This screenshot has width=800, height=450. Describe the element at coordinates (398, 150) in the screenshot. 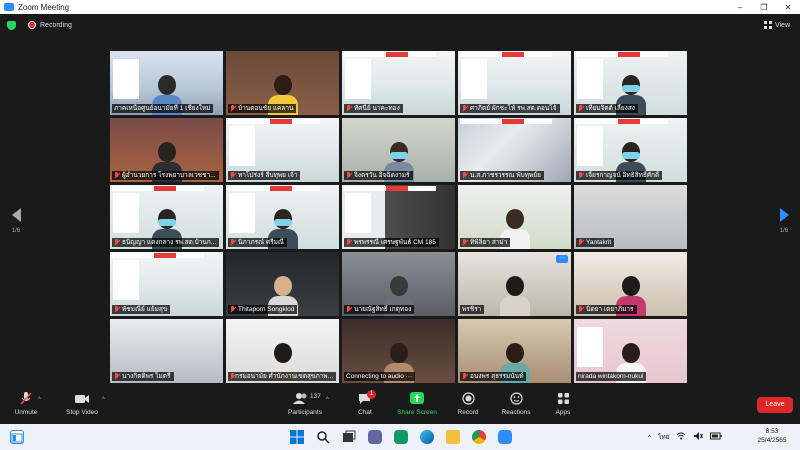

I see `participant-video-tile: จิ๋งตรวัน อิจฉิตงามร์` at that location.